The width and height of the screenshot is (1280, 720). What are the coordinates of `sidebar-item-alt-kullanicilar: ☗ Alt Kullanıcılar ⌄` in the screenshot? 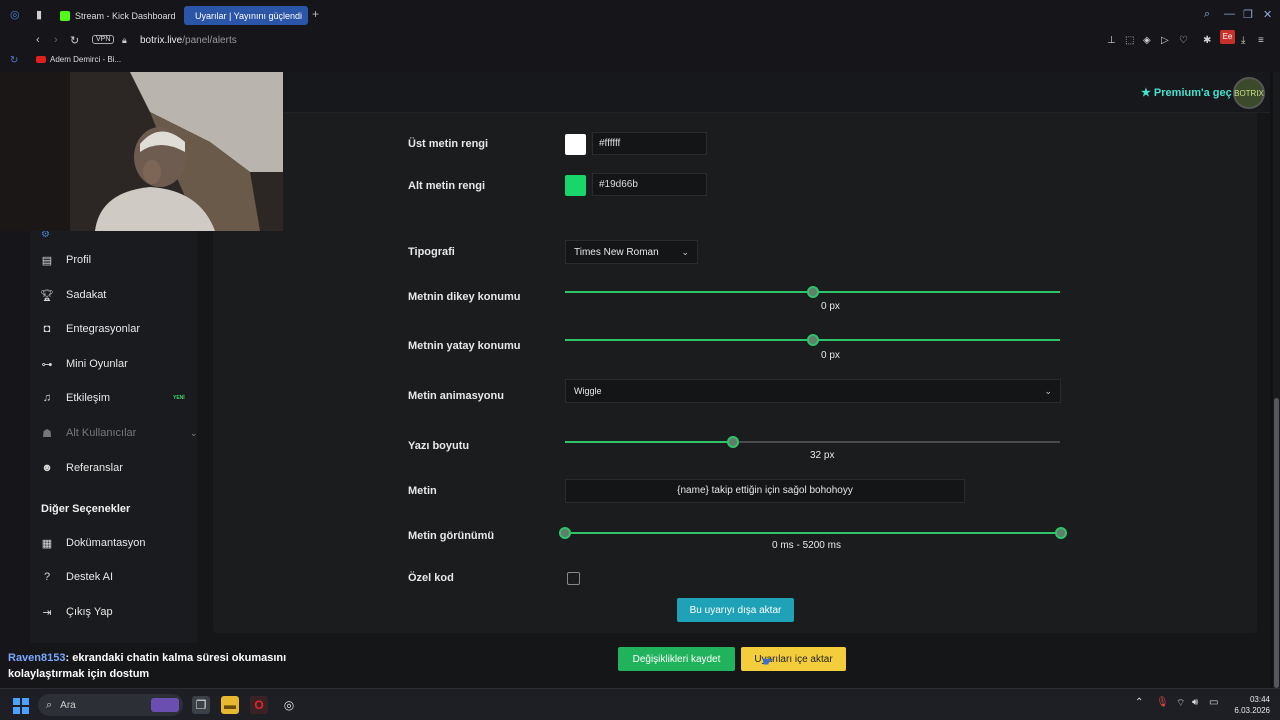 It's located at (118, 433).